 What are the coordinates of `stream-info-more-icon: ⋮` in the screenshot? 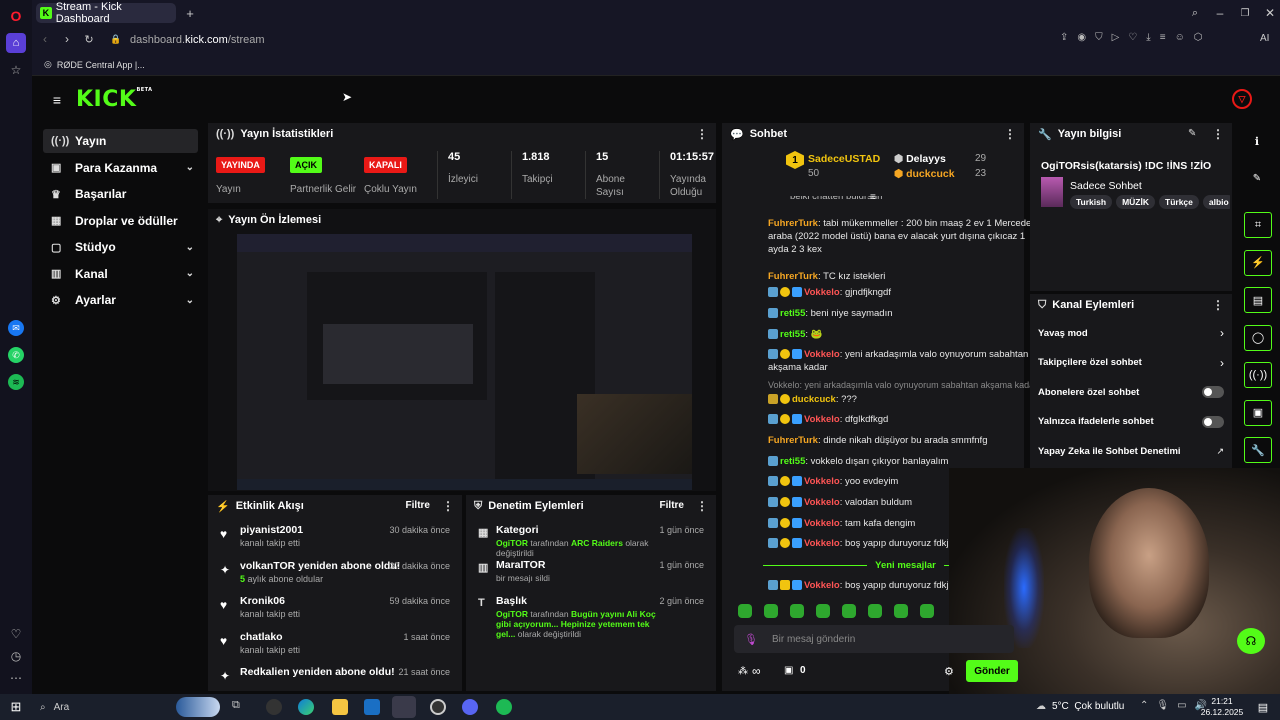 It's located at (1218, 134).